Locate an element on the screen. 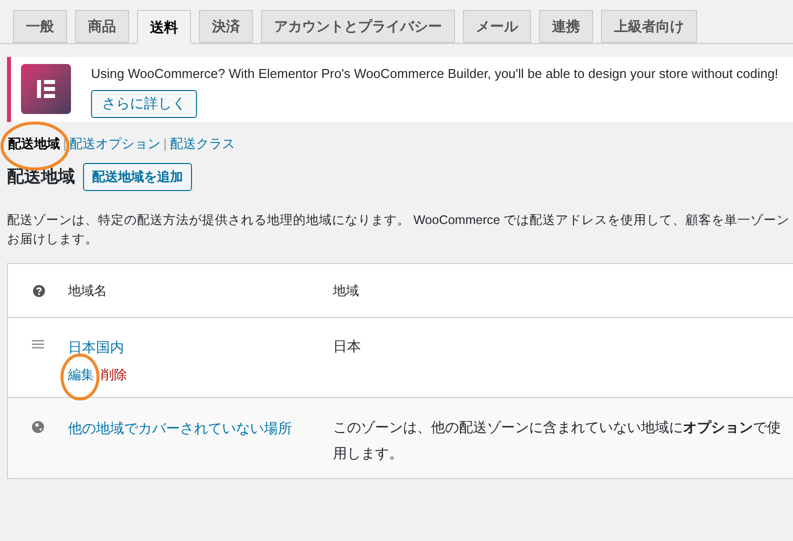 The height and width of the screenshot is (541, 793). logo-icon is located at coordinates (46, 89).